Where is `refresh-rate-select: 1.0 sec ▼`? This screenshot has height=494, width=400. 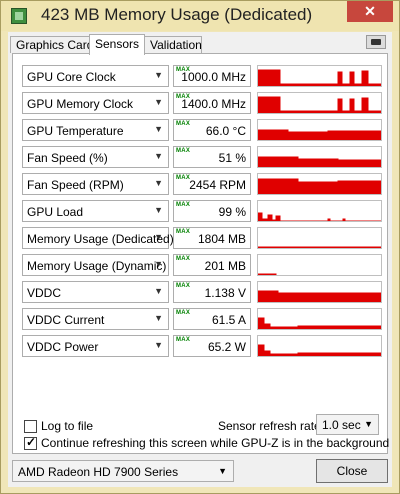 refresh-rate-select: 1.0 sec ▼ is located at coordinates (347, 424).